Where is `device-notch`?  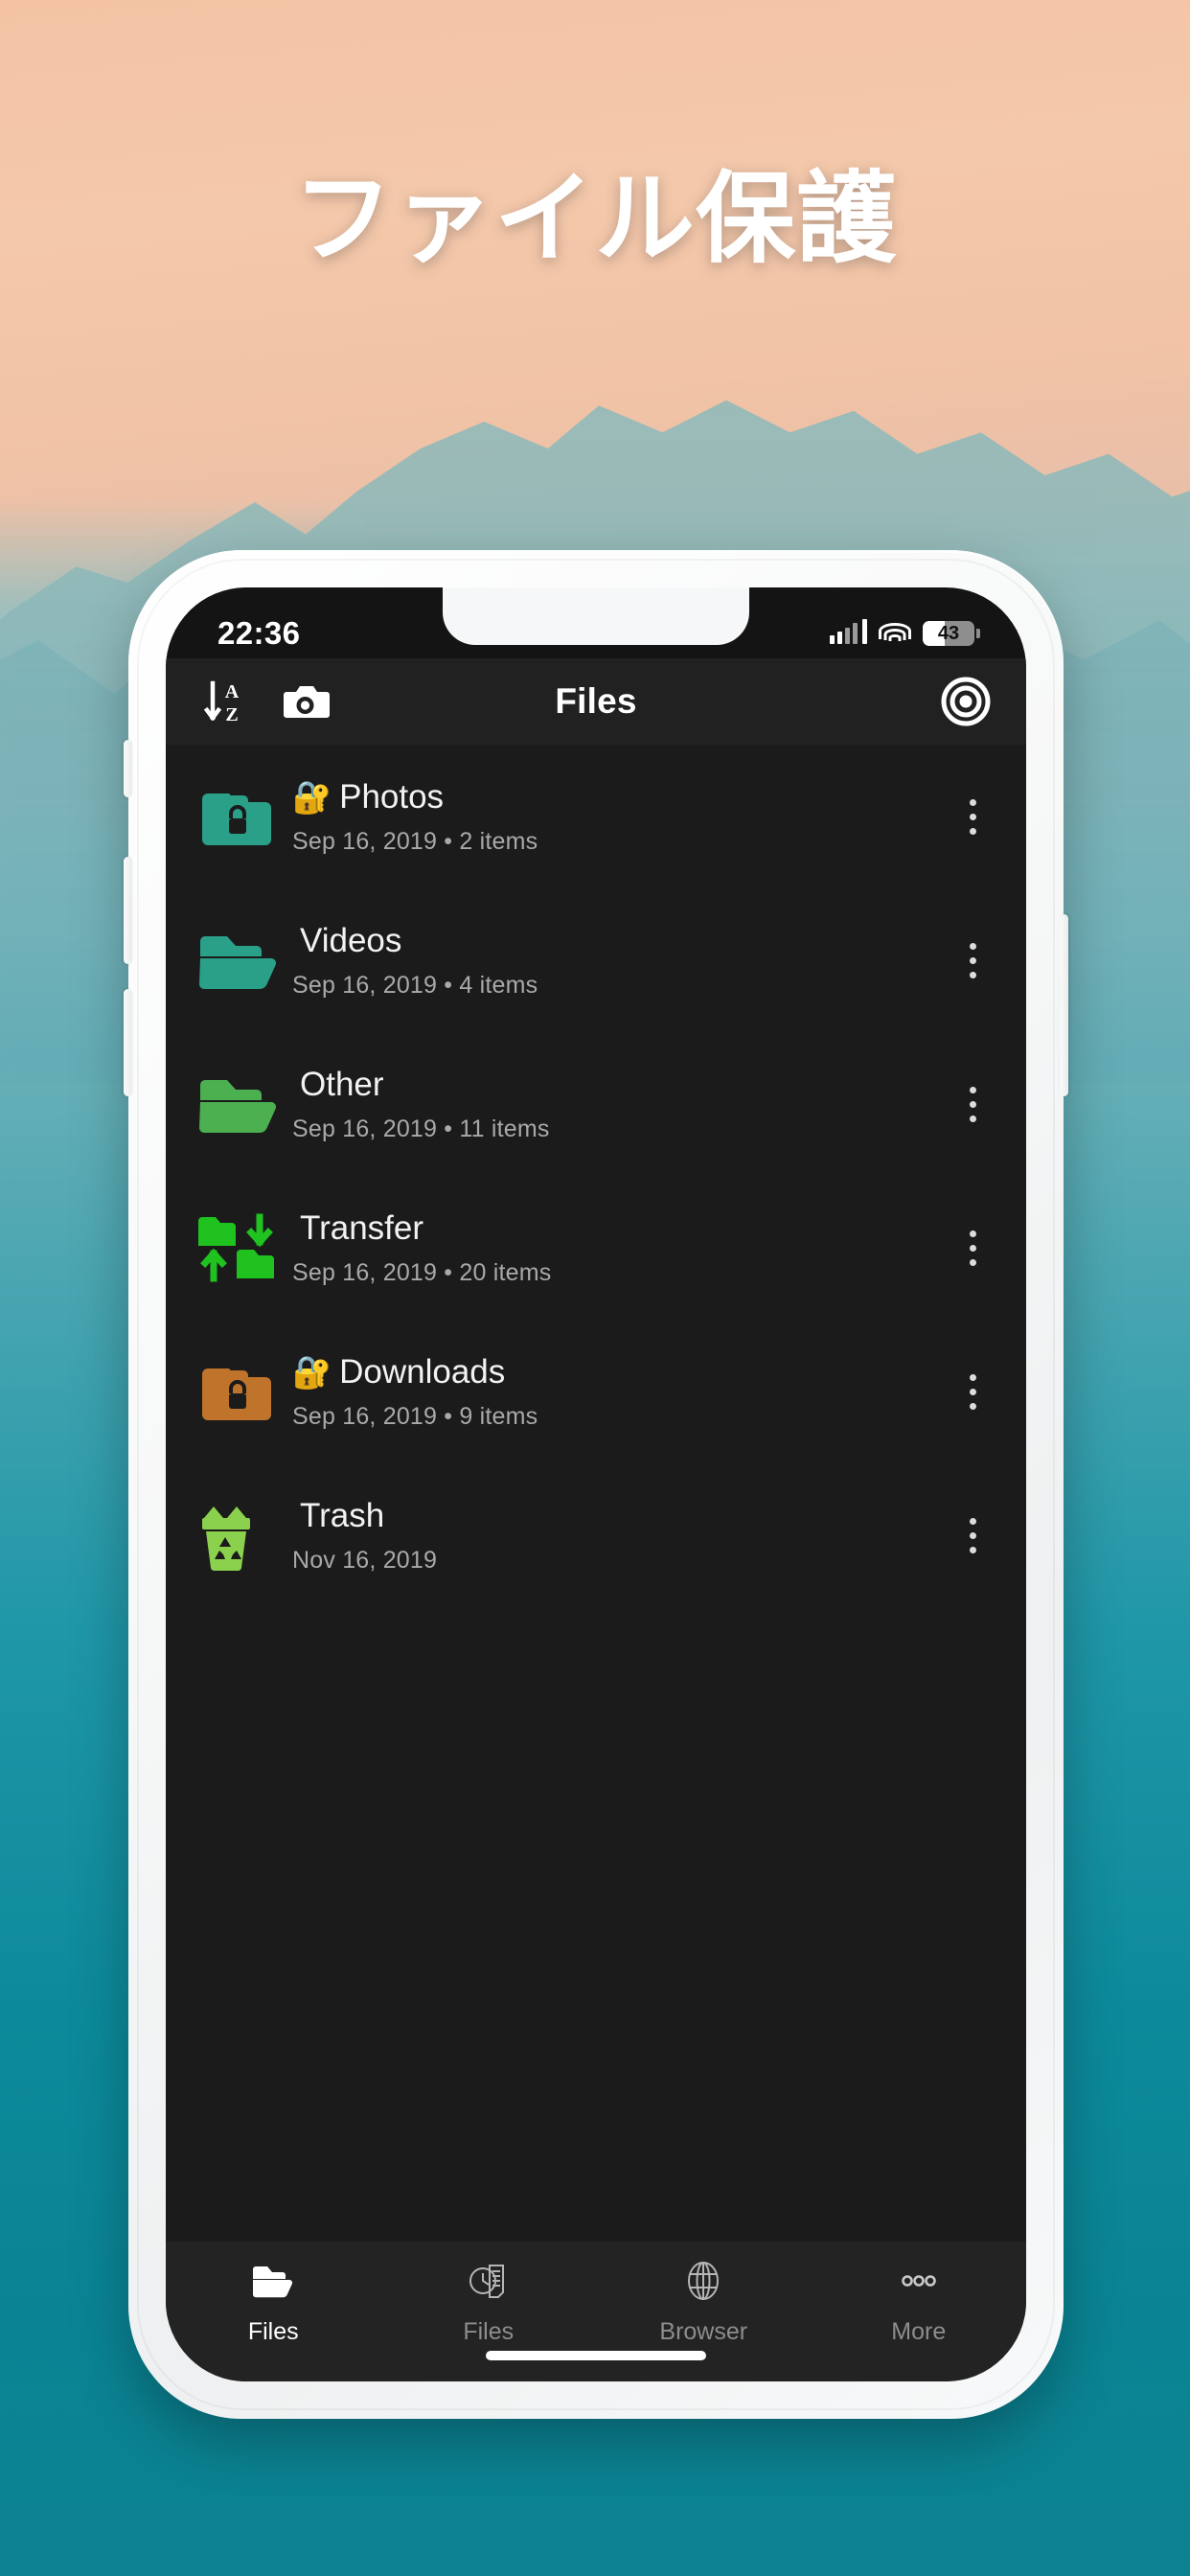 device-notch is located at coordinates (596, 616).